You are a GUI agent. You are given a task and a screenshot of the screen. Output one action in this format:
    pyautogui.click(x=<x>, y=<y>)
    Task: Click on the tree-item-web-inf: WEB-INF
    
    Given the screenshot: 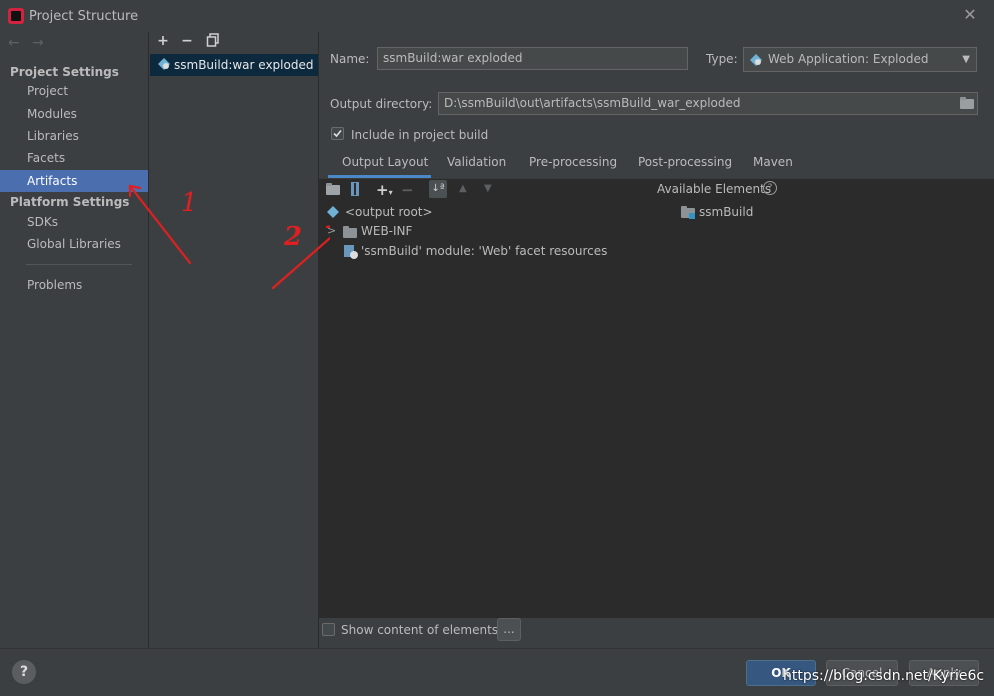 What is the action you would take?
    pyautogui.click(x=386, y=231)
    